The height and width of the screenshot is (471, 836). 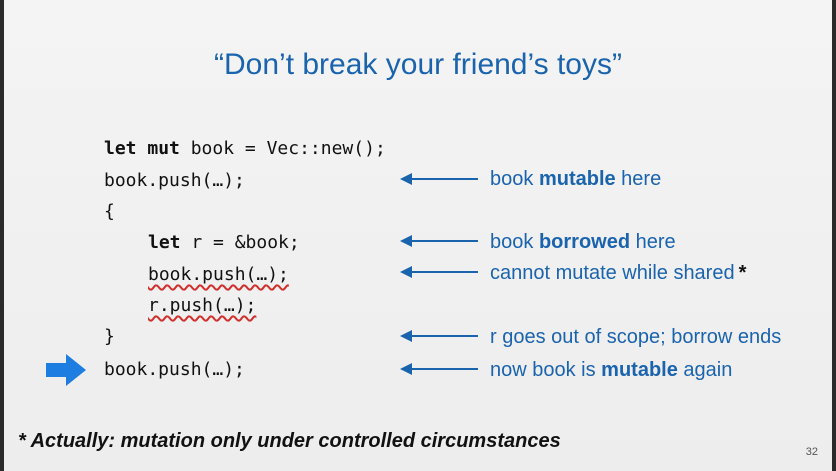 I want to click on code-line-7: }, so click(x=109, y=336).